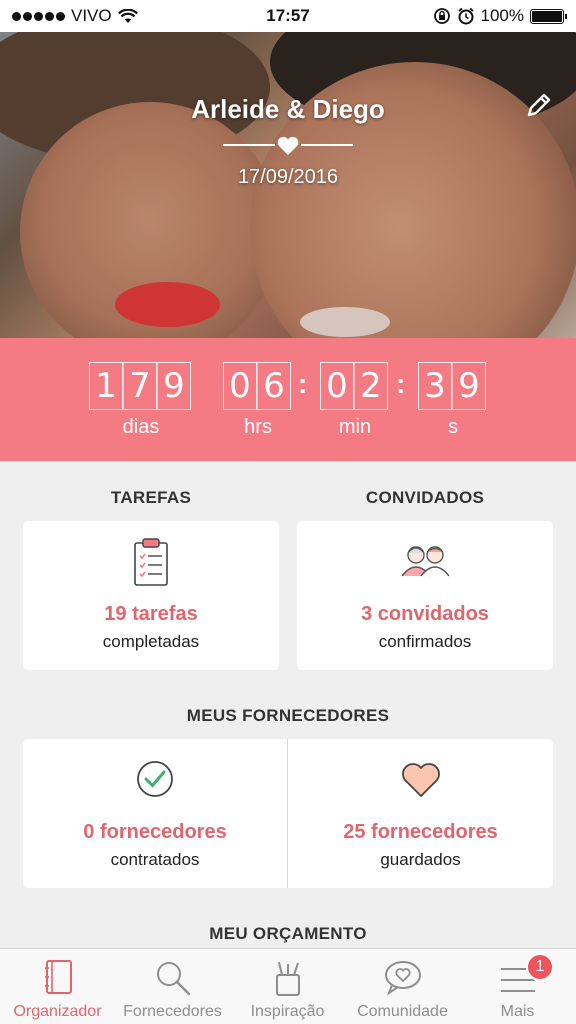 Image resolution: width=576 pixels, height=1024 pixels. I want to click on countdown-hours: 0 6, so click(257, 386).